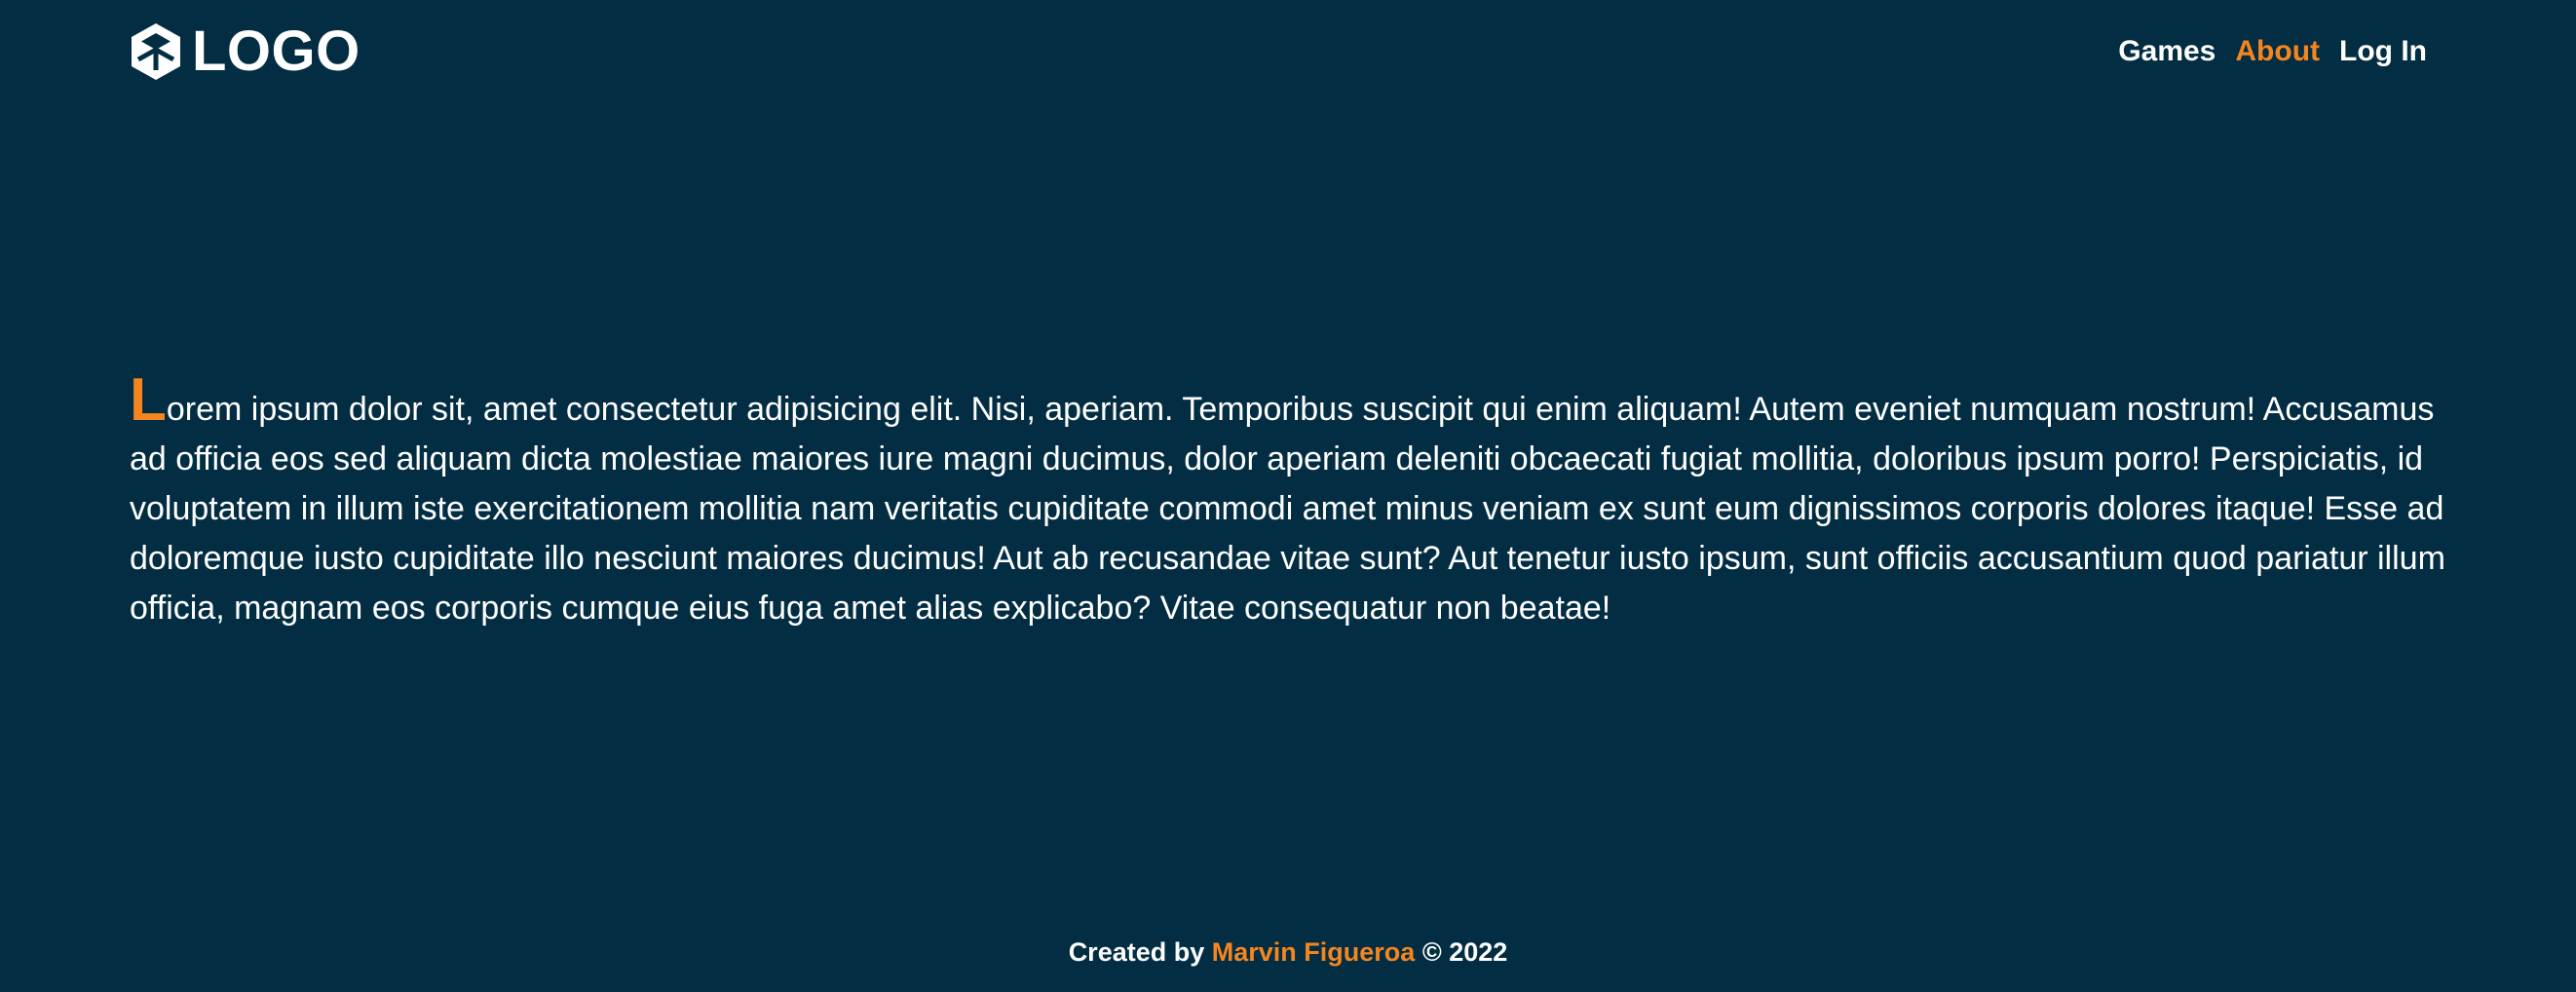 The height and width of the screenshot is (992, 2576). Describe the element at coordinates (148, 400) in the screenshot. I see `drop-cap: L` at that location.